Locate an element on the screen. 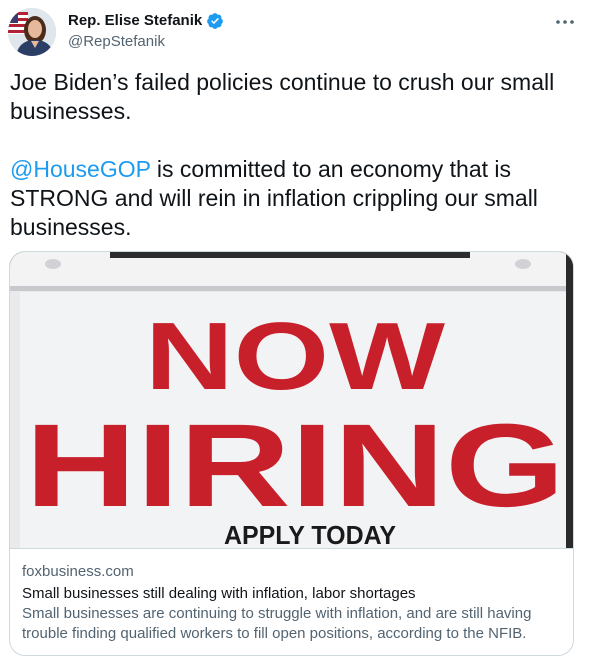 Image resolution: width=591 pixels, height=668 pixels. more-dots-icon is located at coordinates (565, 22).